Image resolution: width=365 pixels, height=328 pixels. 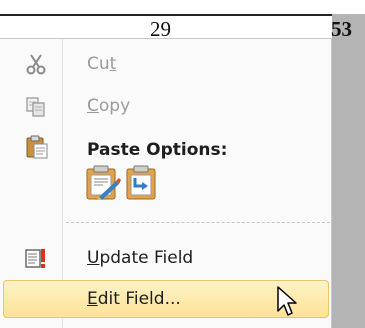 I want to click on mouse-pointer-icon, so click(x=287, y=301).